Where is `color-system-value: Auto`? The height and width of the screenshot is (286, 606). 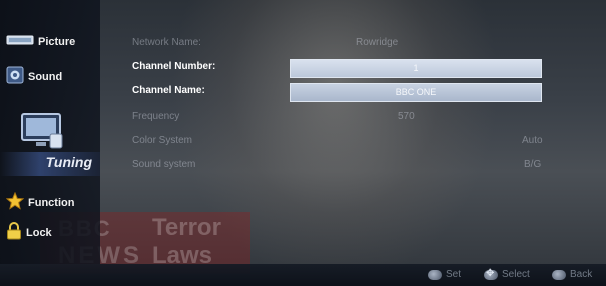 color-system-value: Auto is located at coordinates (532, 140).